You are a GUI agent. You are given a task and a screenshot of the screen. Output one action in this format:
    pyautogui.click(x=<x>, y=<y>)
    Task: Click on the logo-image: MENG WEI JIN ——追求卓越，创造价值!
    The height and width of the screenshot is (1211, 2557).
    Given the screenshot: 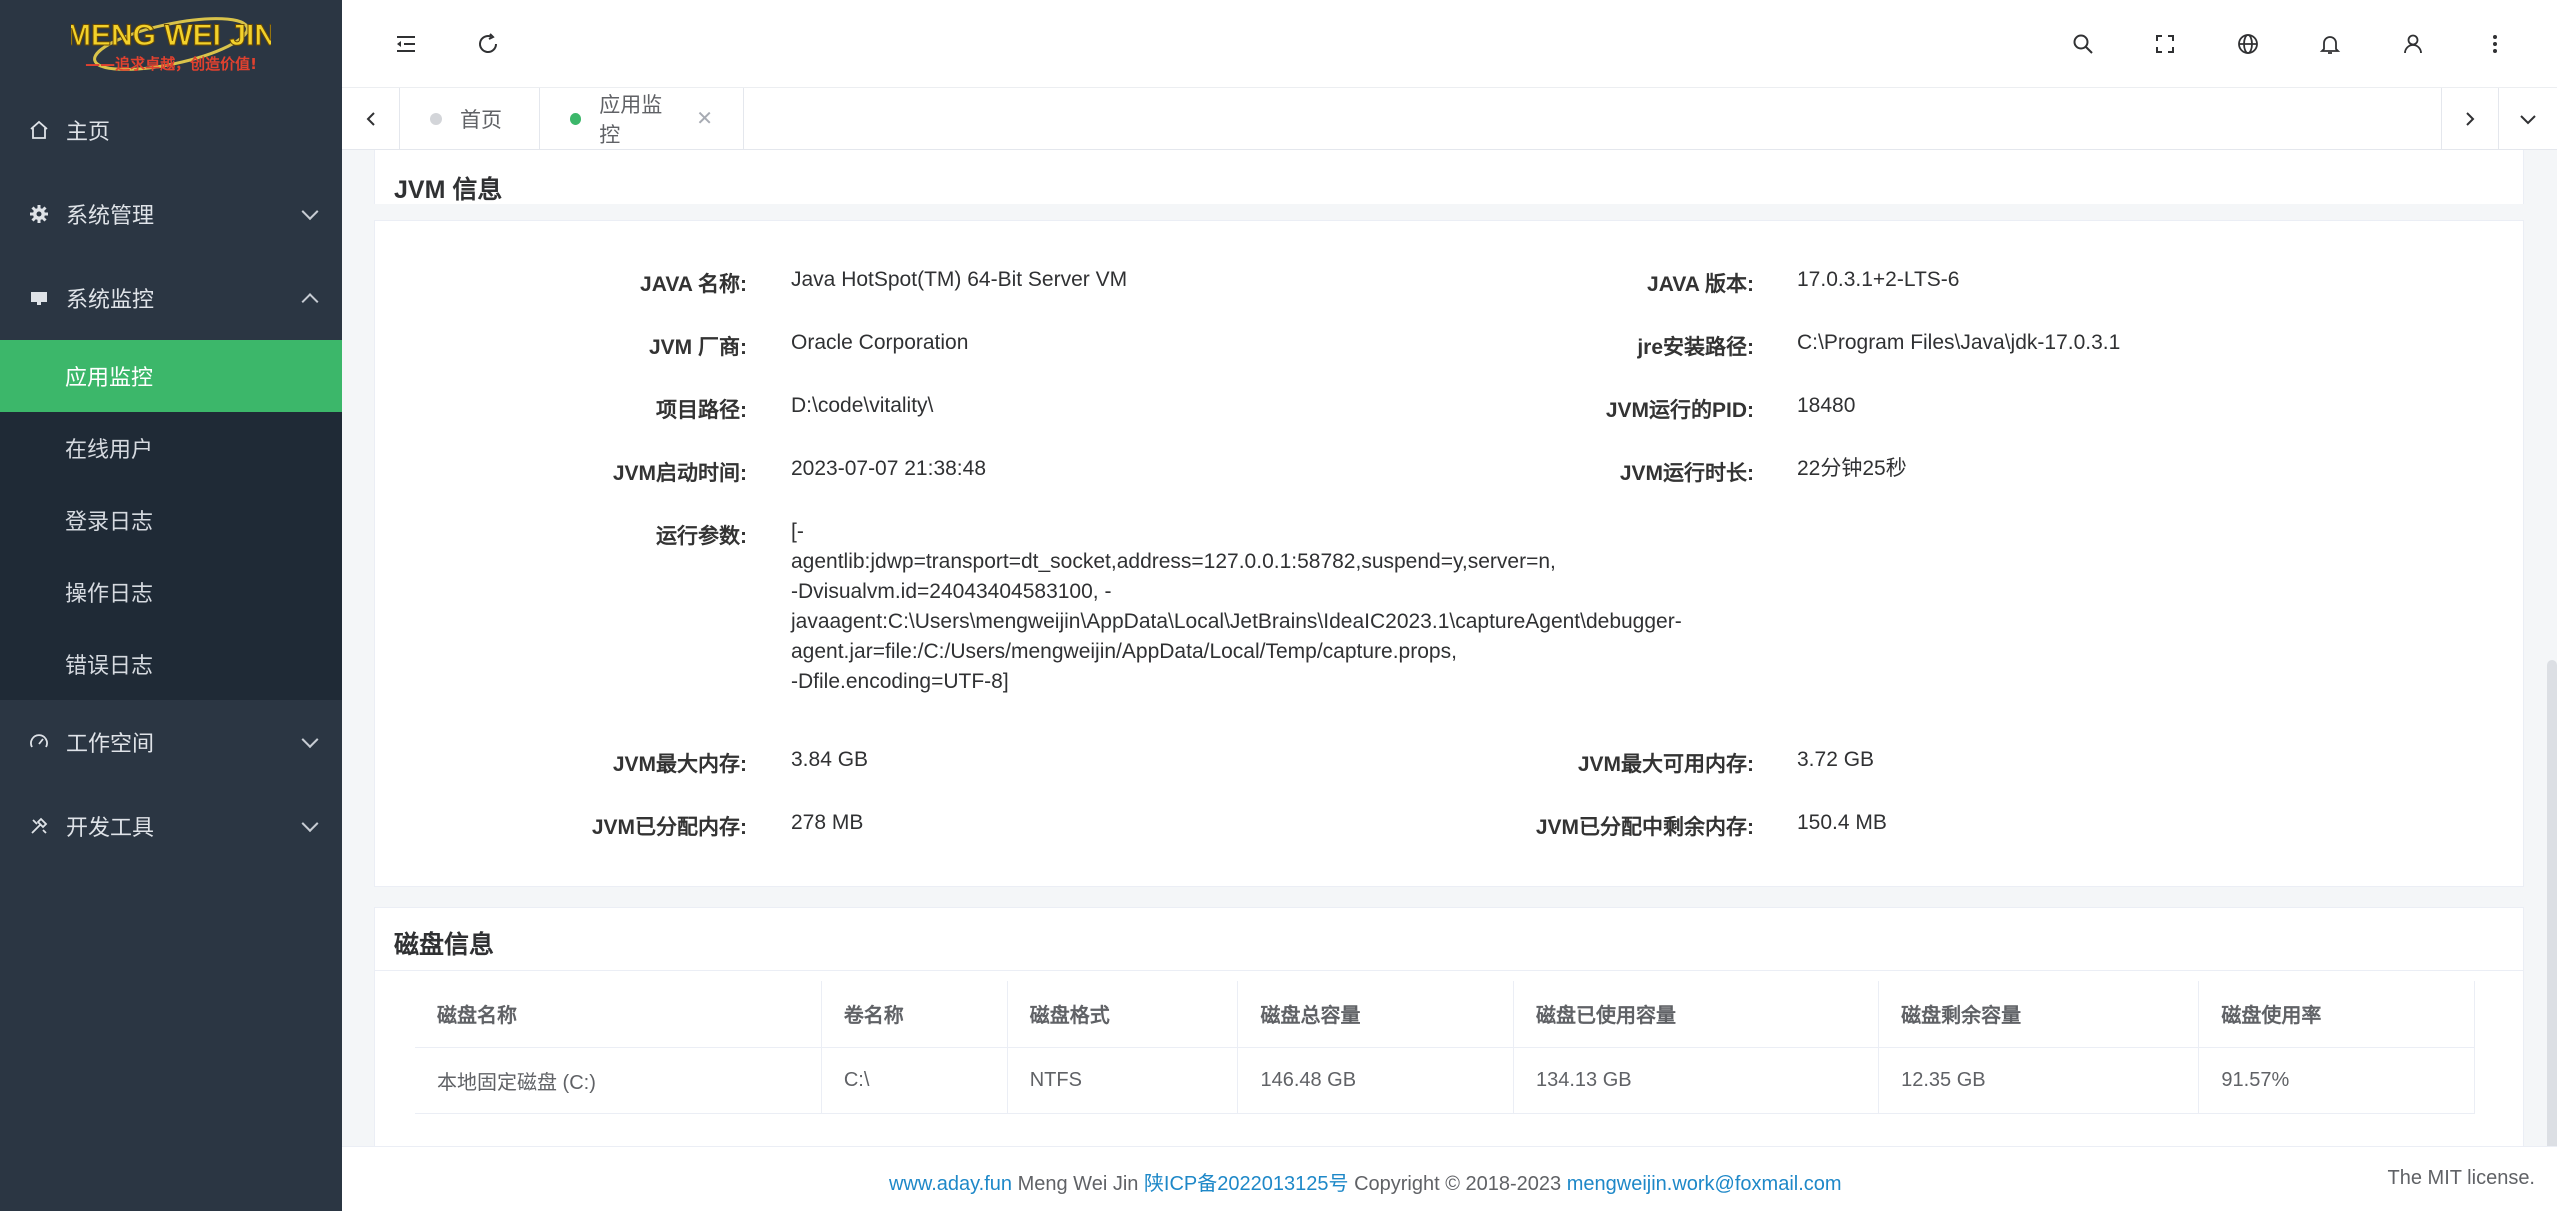 What is the action you would take?
    pyautogui.click(x=171, y=45)
    